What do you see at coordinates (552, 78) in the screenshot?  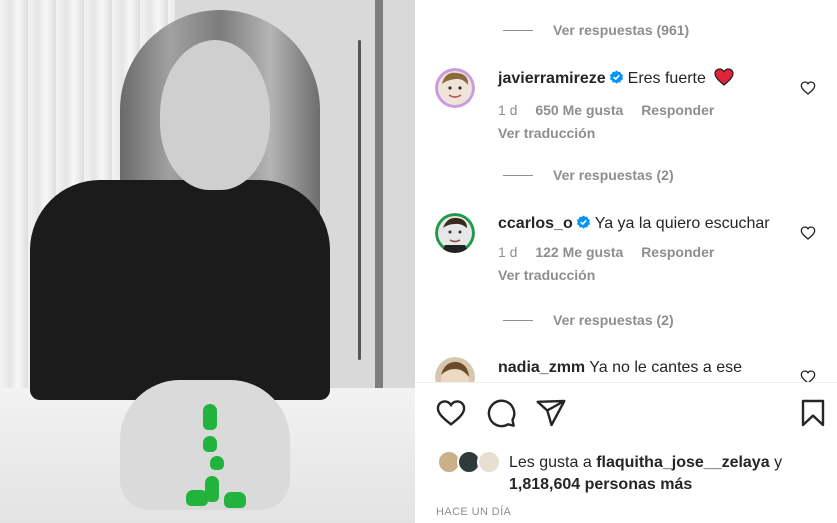 I see `comment-username: javierramireze` at bounding box center [552, 78].